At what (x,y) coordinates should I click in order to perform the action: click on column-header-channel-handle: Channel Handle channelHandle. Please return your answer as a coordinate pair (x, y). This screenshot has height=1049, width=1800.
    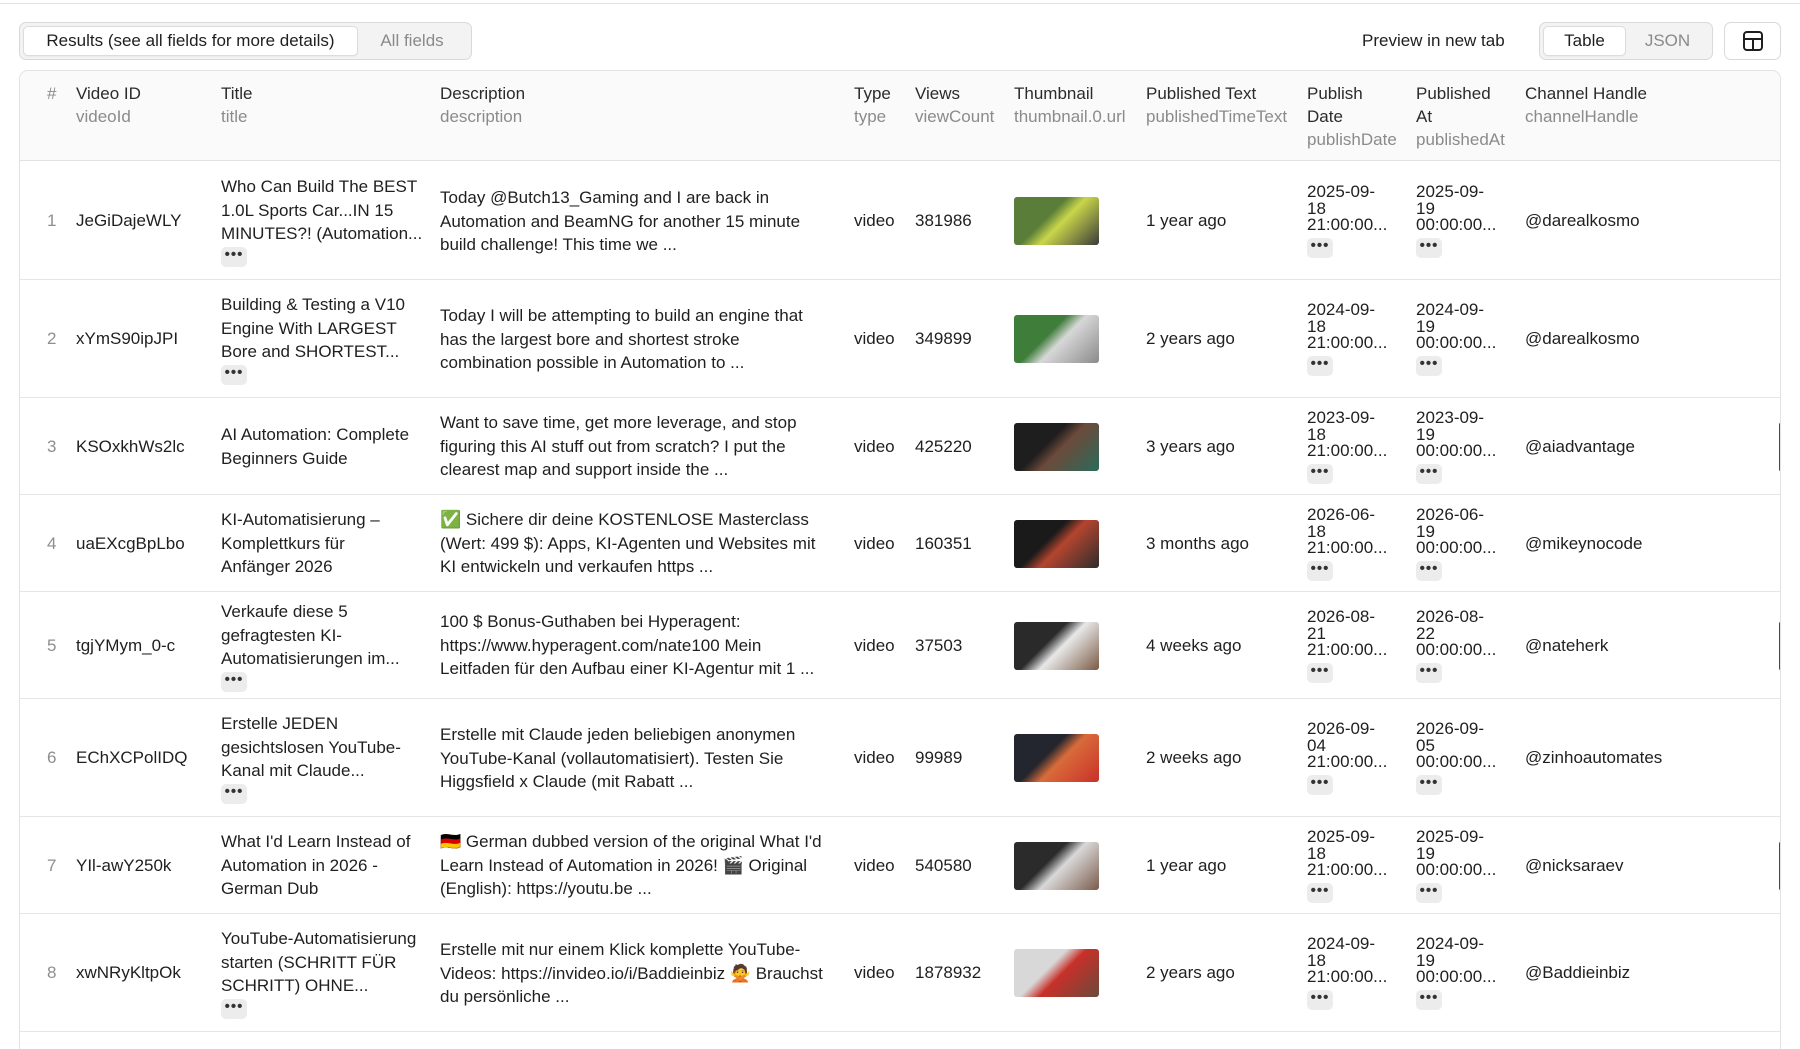
    Looking at the image, I should click on (1586, 105).